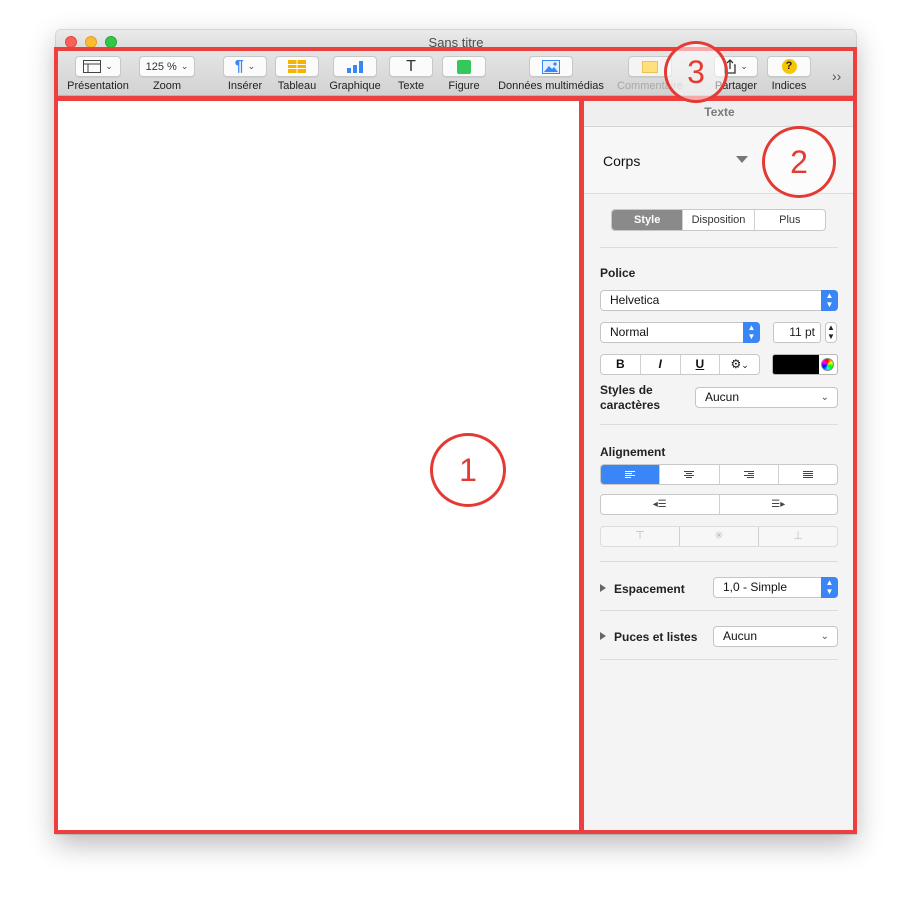  I want to click on char-styles-popup: Aucun ⌄, so click(766, 397).